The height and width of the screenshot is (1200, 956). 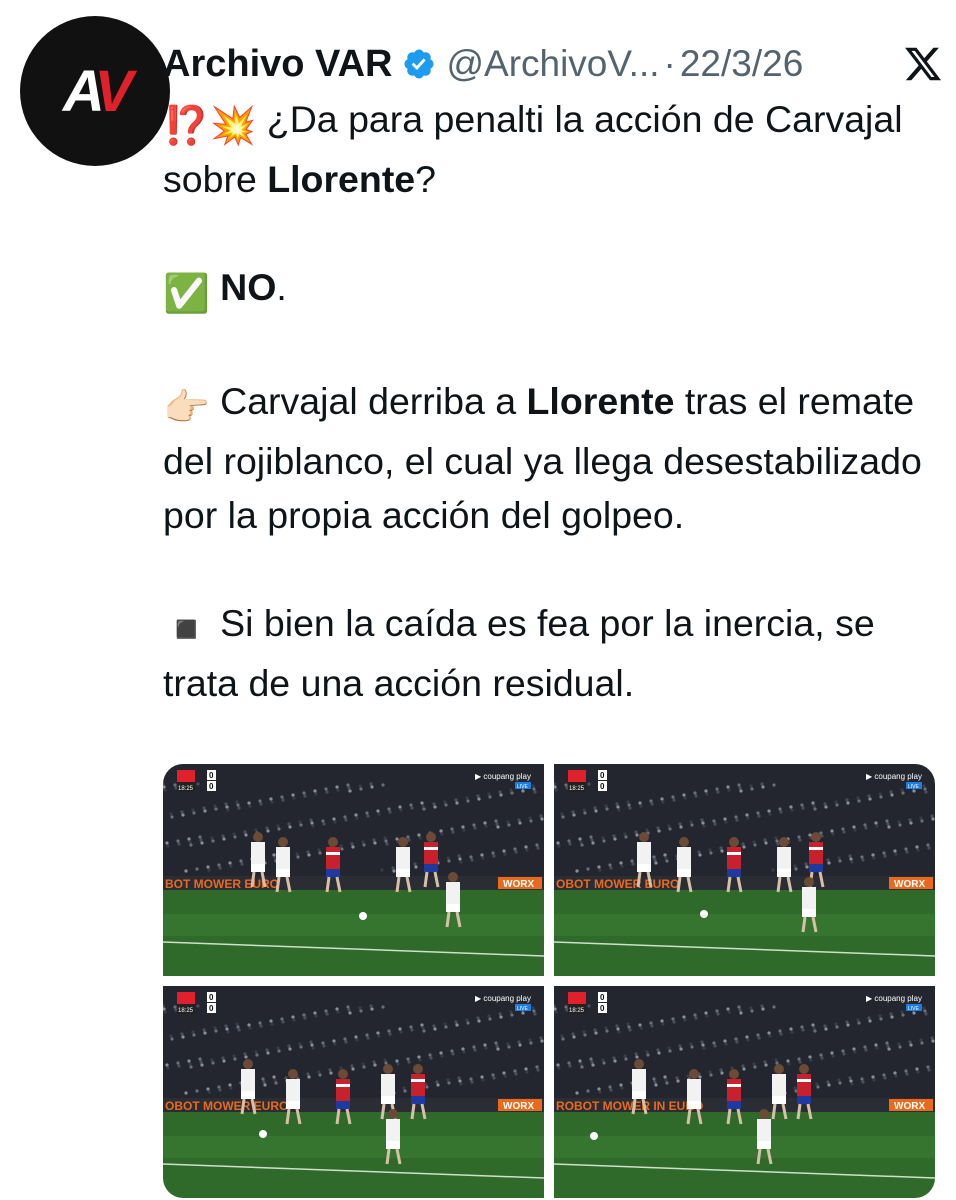 I want to click on exclamation-question-emoji-icon: ⁉️💥, so click(x=210, y=125).